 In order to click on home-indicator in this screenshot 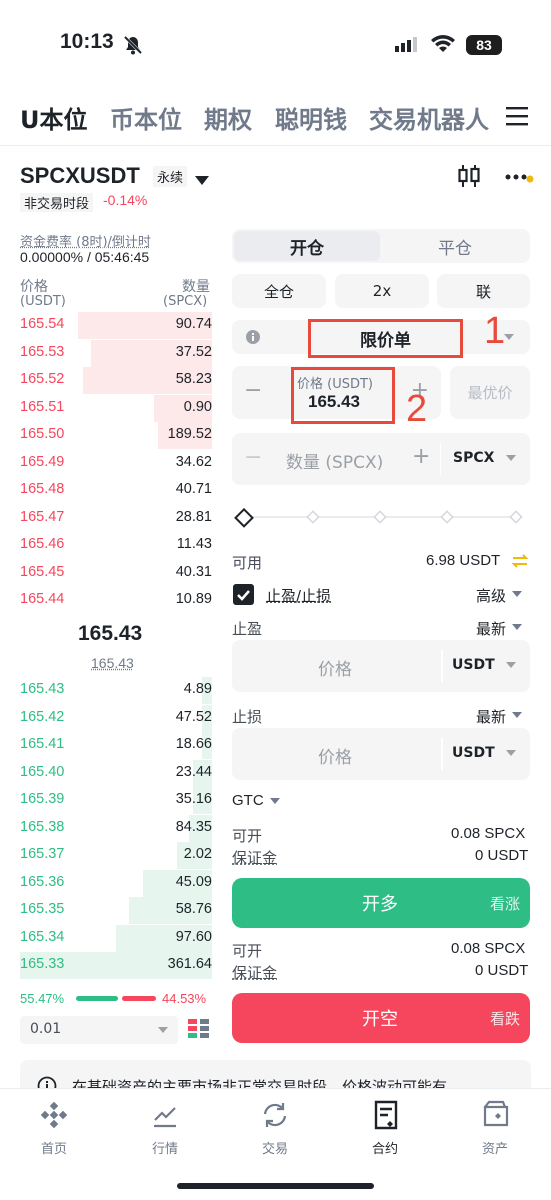, I will do `click(275, 1186)`.